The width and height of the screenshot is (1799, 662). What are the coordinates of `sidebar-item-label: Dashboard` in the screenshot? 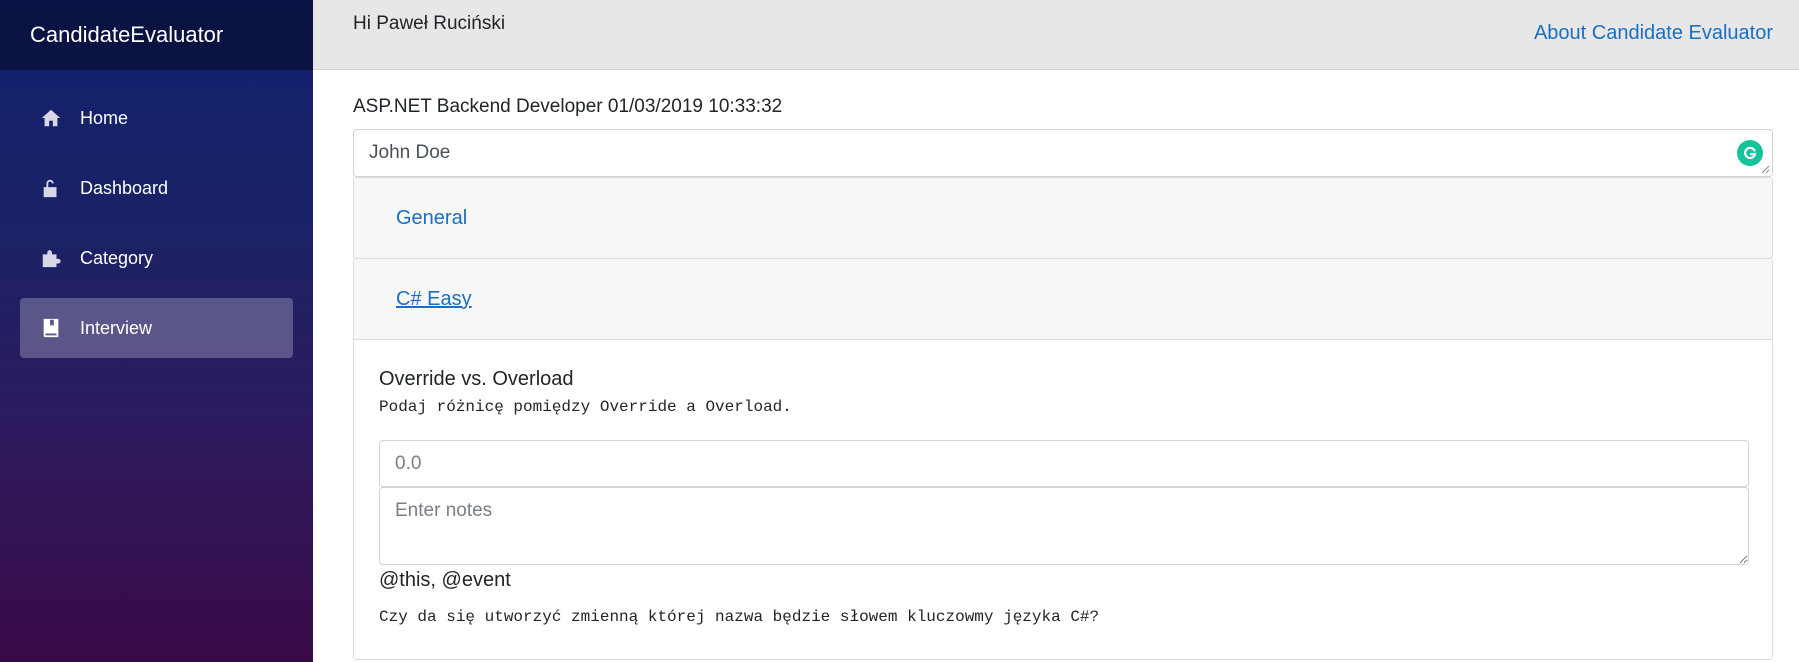 It's located at (124, 187).